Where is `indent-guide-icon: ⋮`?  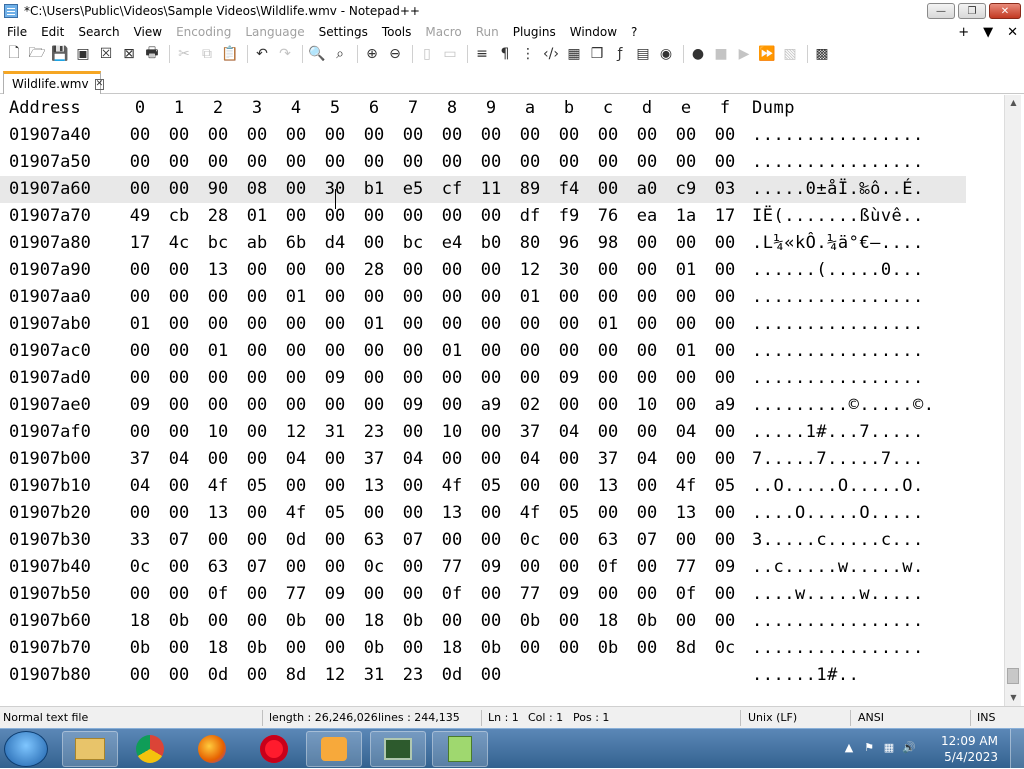
indent-guide-icon: ⋮ is located at coordinates (528, 54).